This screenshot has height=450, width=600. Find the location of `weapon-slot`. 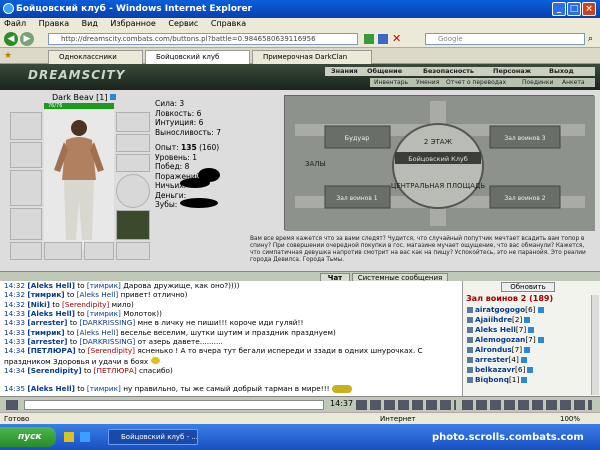

weapon-slot is located at coordinates (26, 188).